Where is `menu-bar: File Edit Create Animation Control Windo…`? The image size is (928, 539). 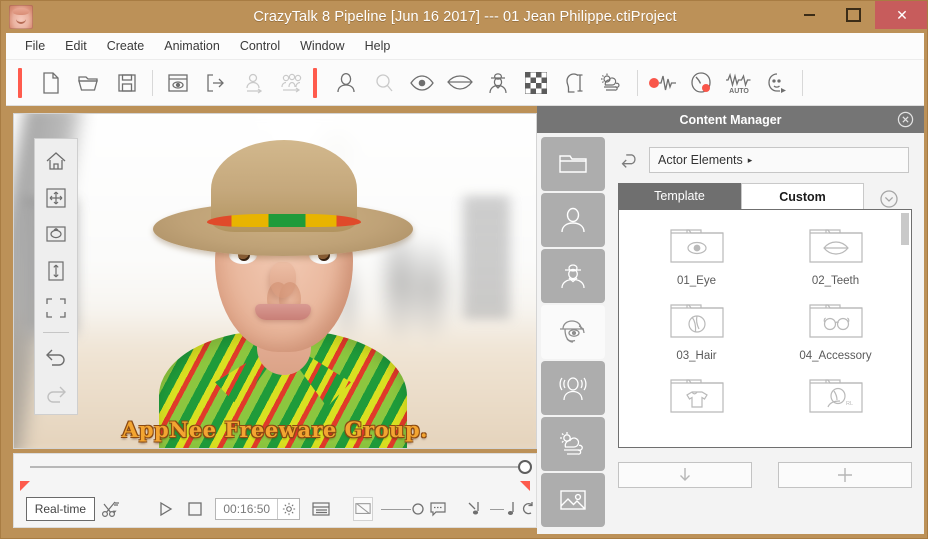 menu-bar: File Edit Create Animation Control Windo… is located at coordinates (465, 46).